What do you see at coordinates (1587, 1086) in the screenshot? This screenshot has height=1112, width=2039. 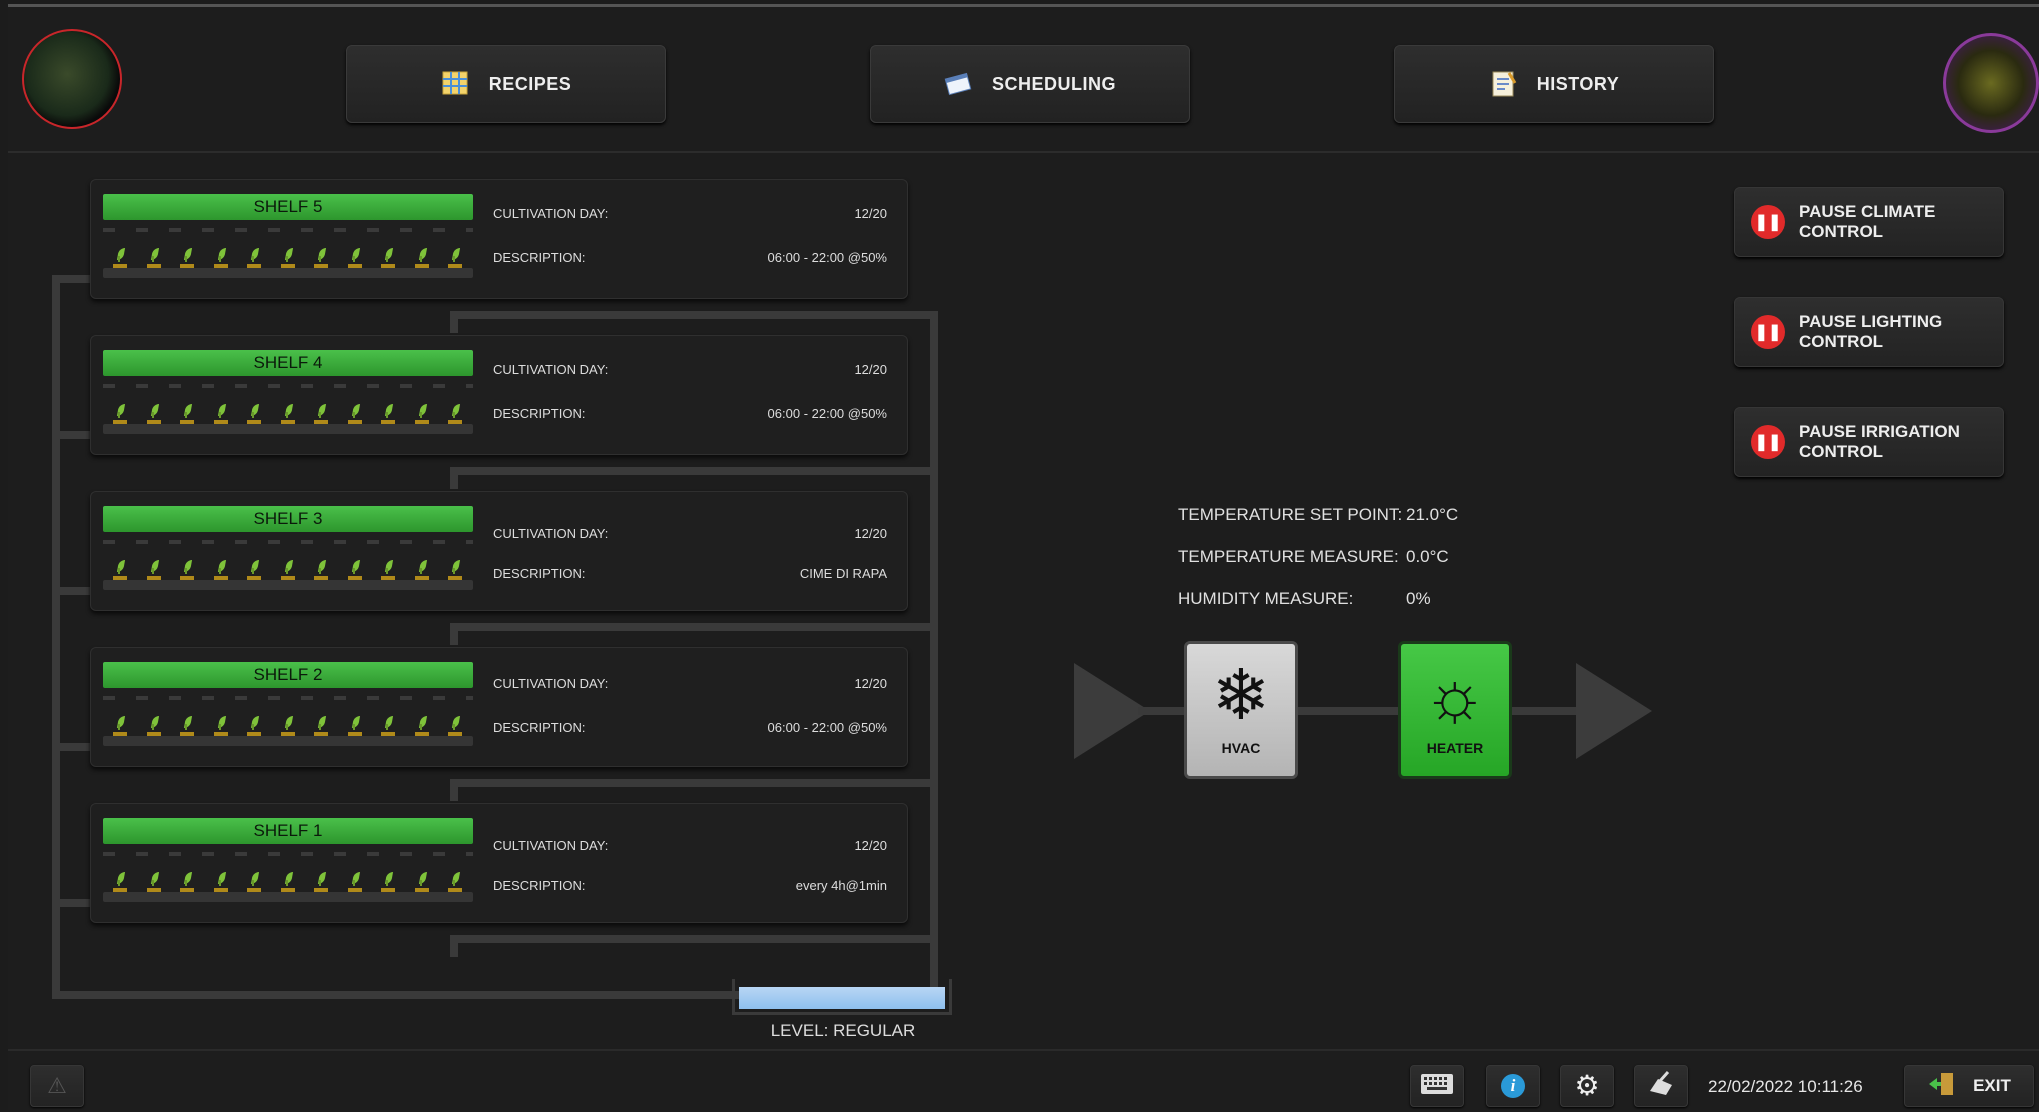 I see `settings-button: ⚙` at bounding box center [1587, 1086].